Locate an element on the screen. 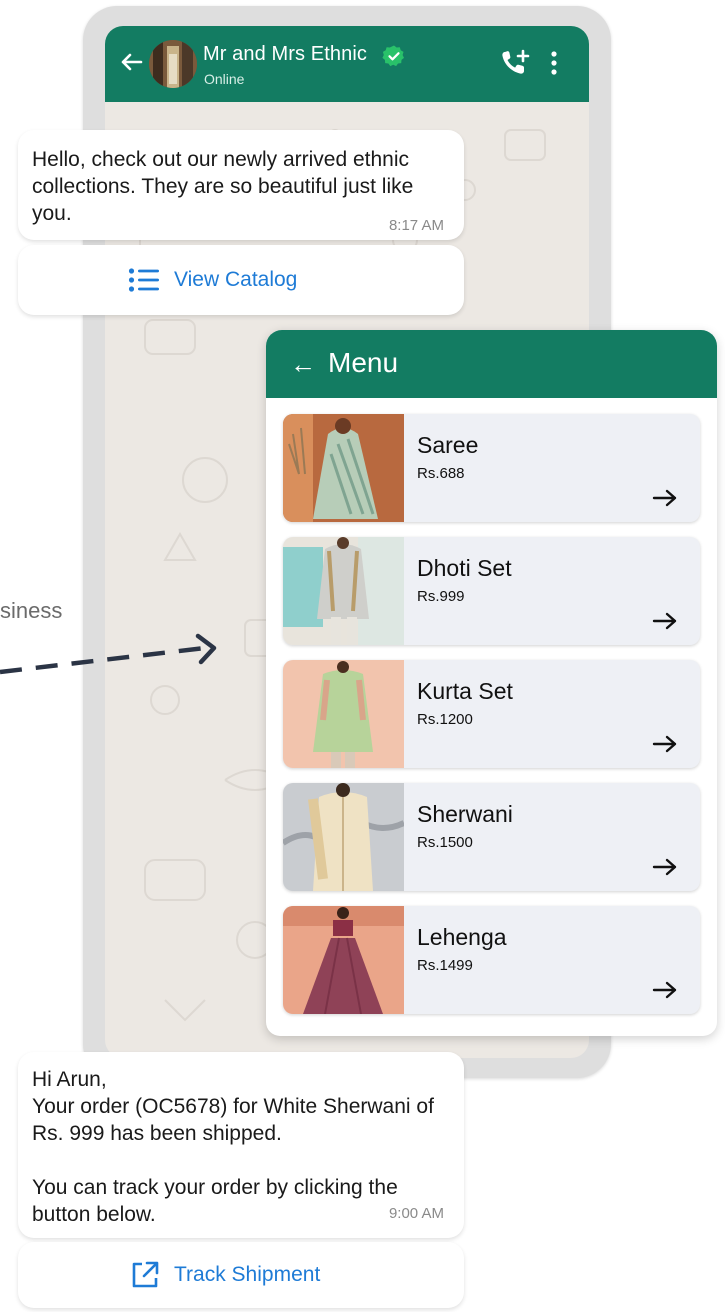 The width and height of the screenshot is (725, 1312). item-price: Rs.688 is located at coordinates (441, 473).